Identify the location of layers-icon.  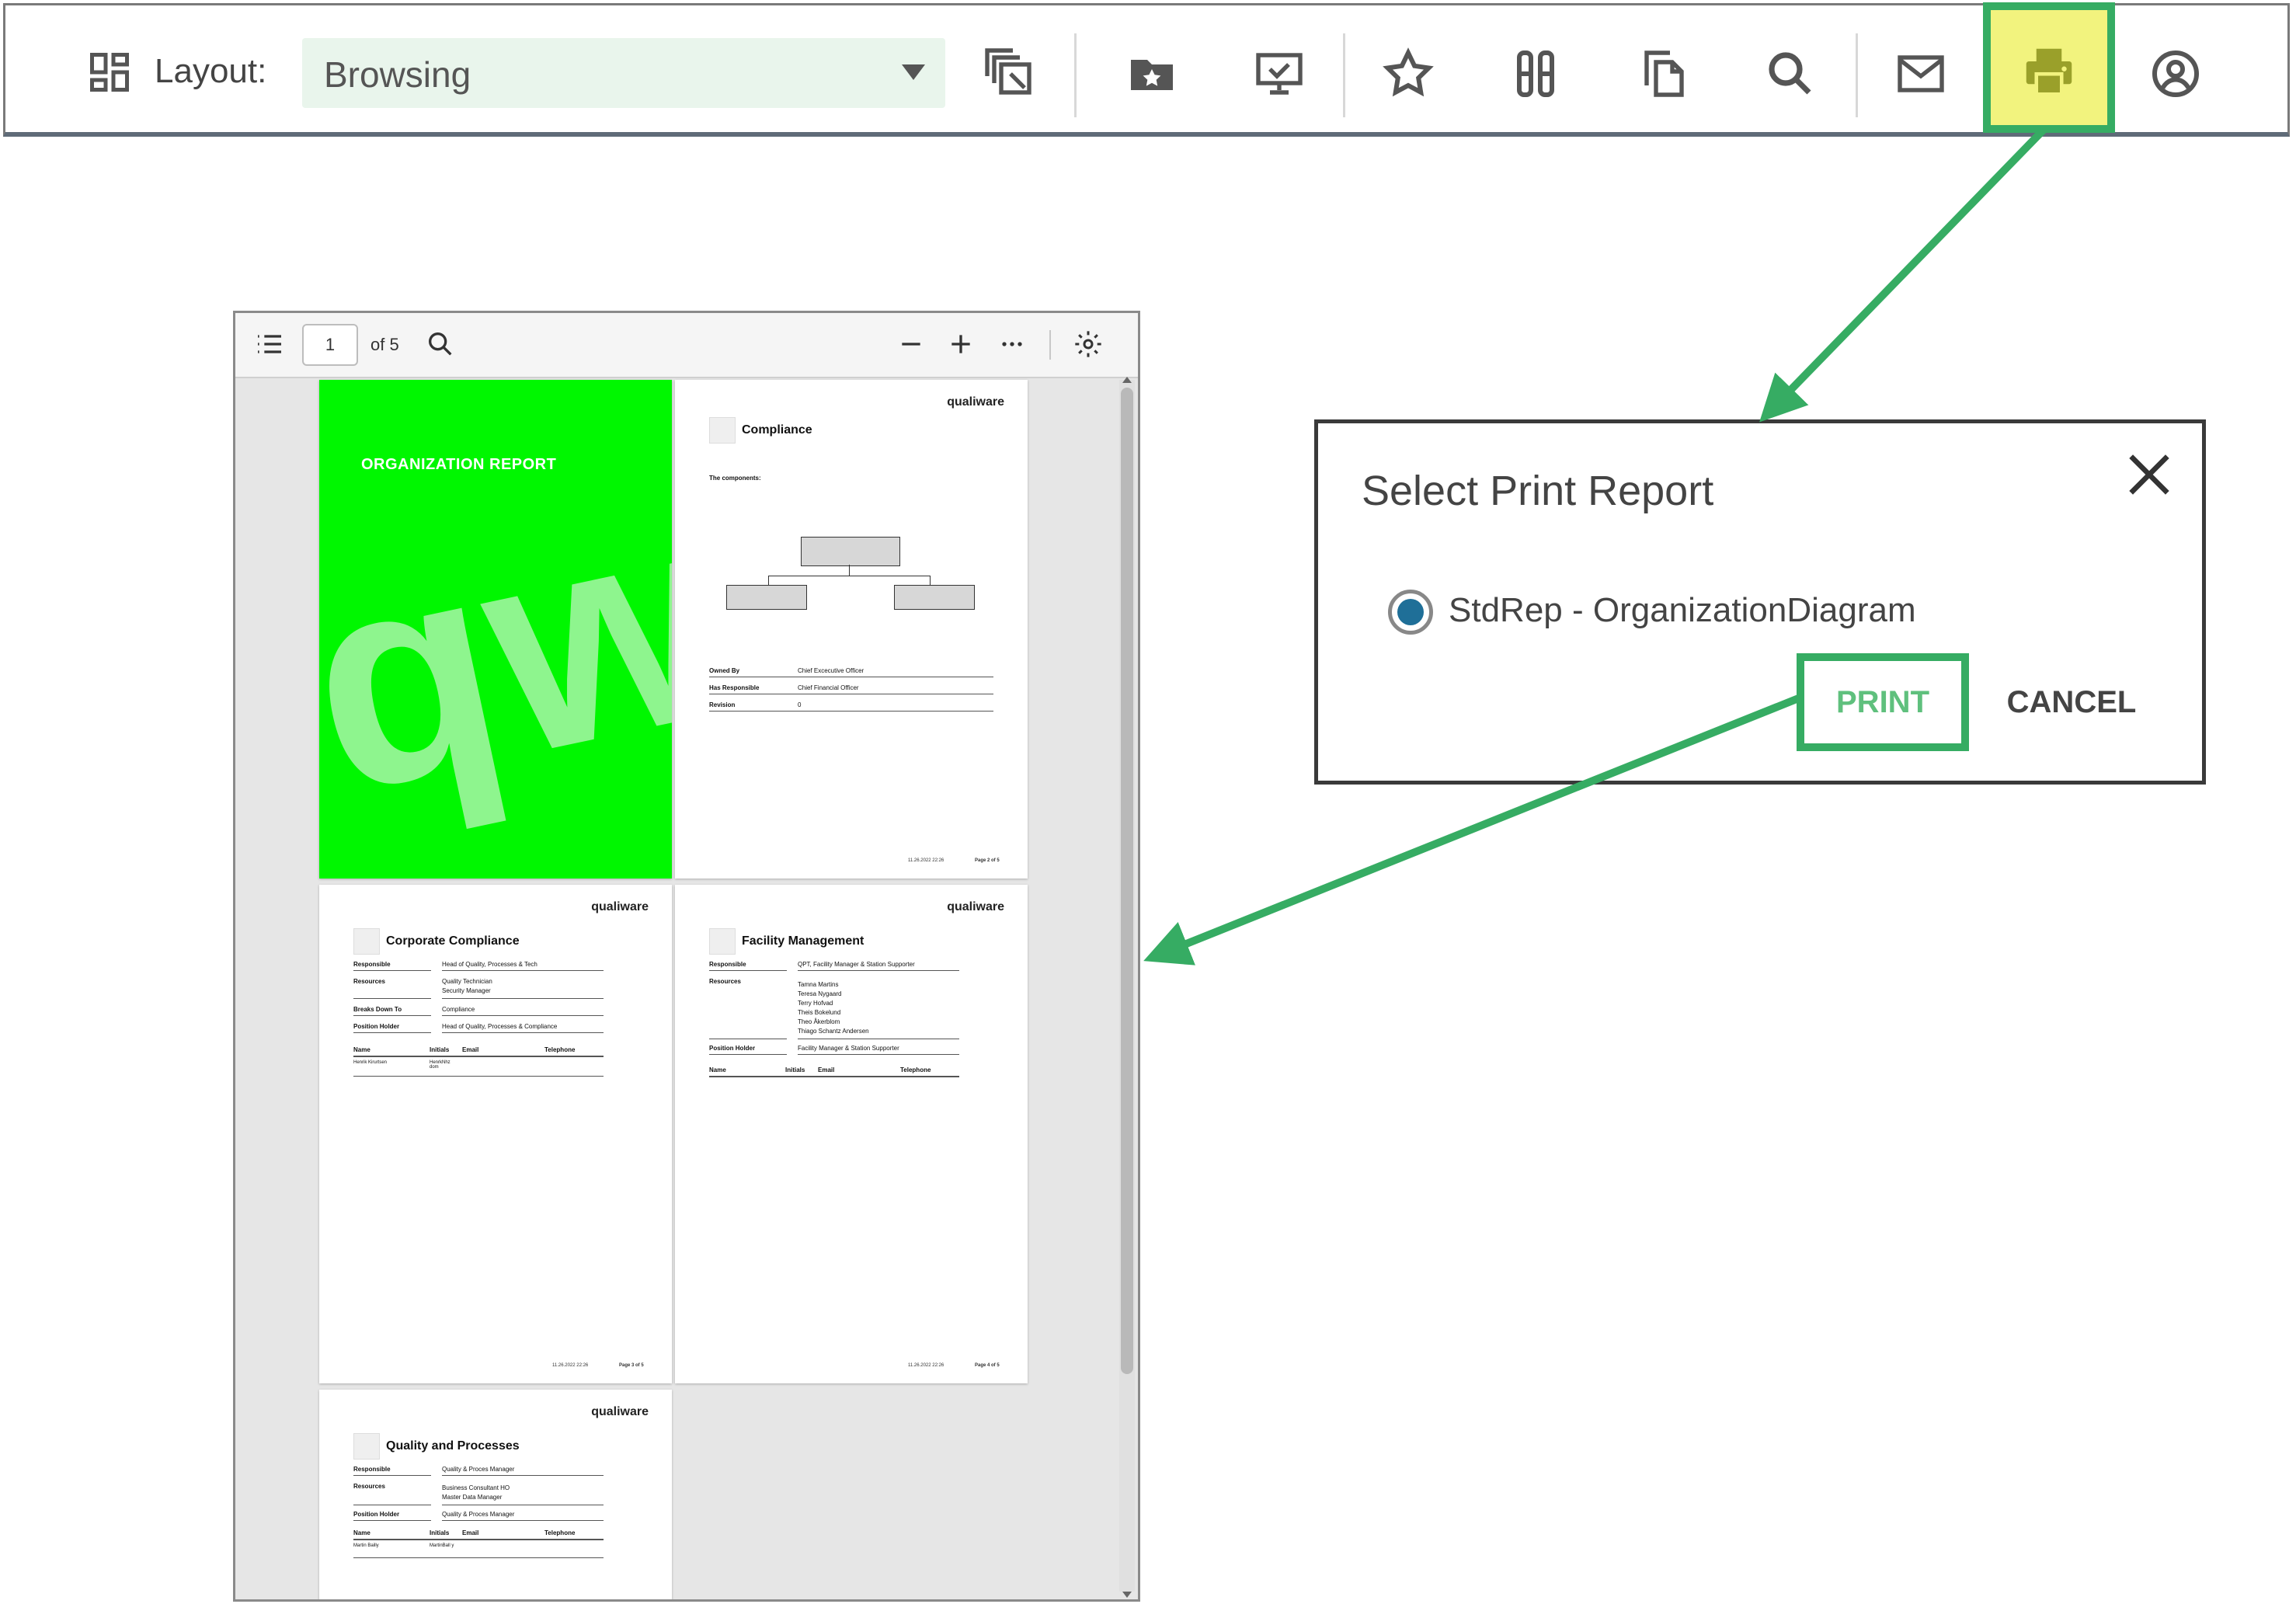
(1010, 74).